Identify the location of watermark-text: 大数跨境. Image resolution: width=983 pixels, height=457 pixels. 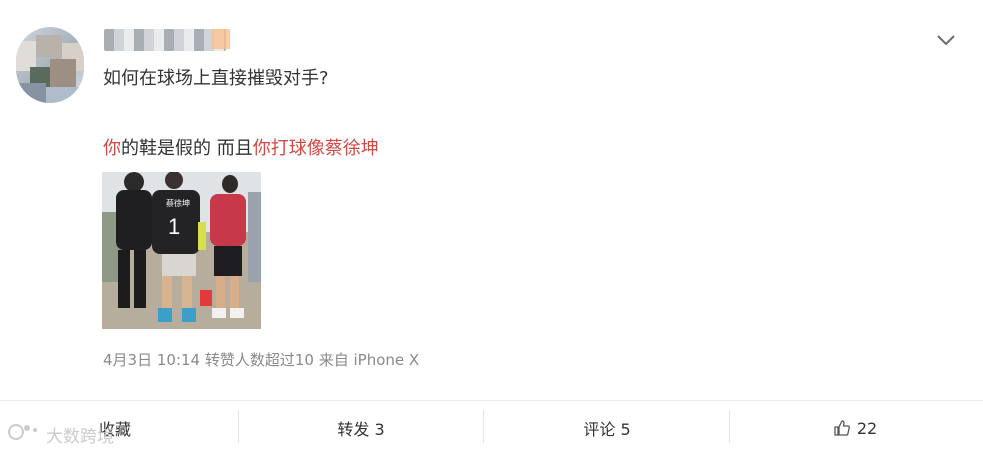
(80, 437).